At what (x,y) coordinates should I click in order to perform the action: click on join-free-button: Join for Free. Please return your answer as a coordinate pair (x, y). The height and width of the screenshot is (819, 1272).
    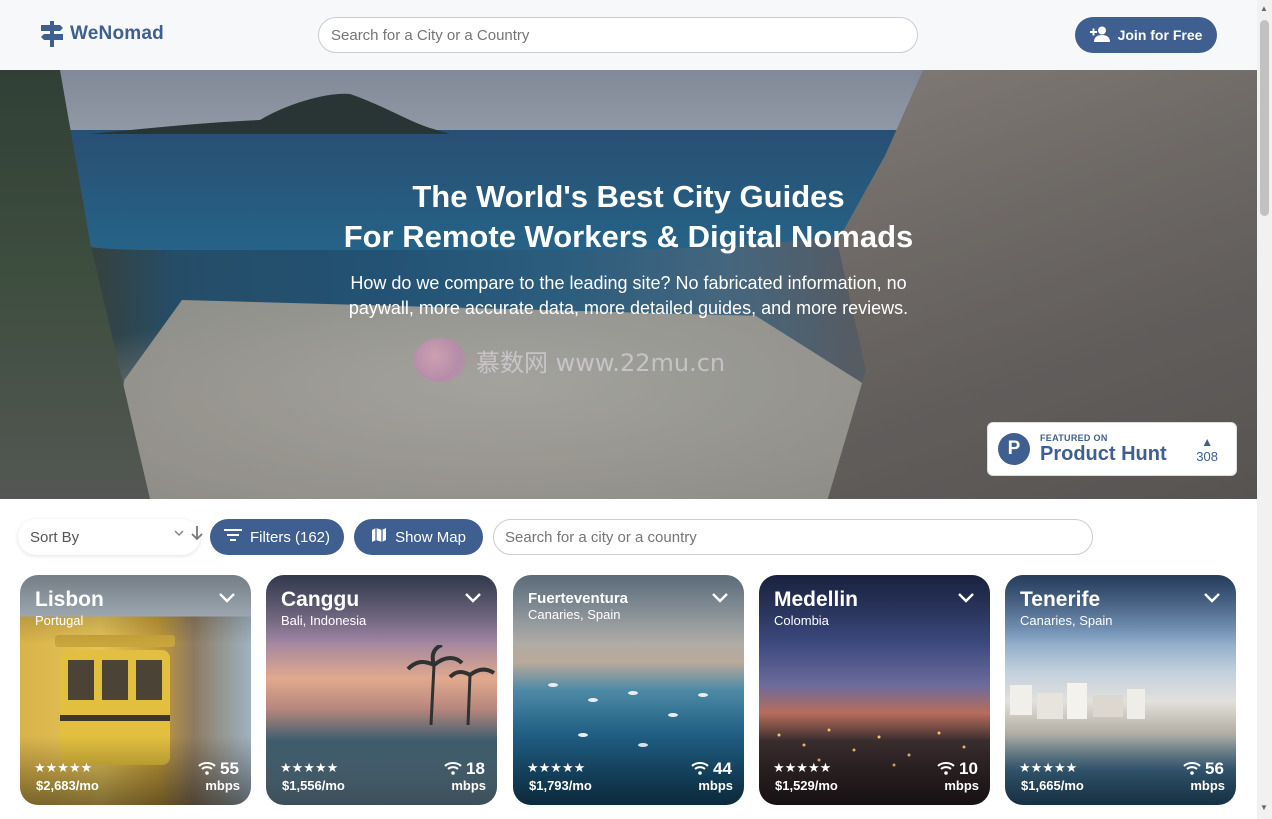
    Looking at the image, I should click on (1146, 35).